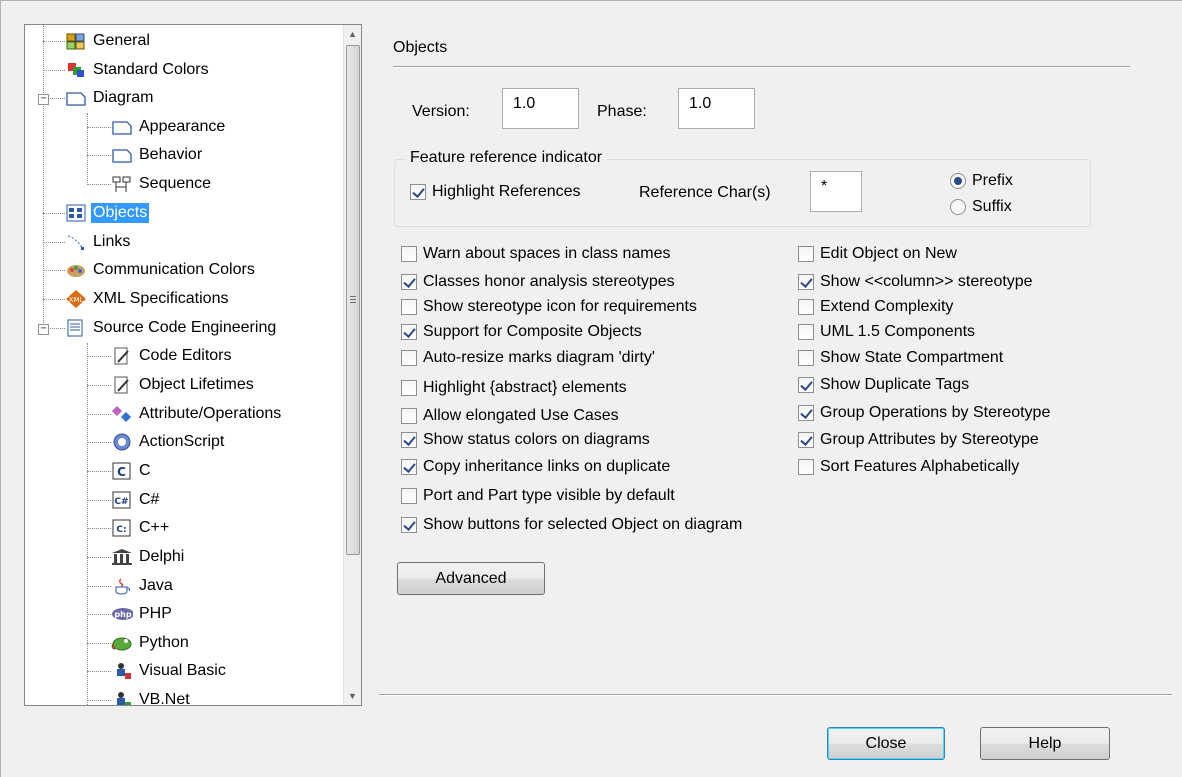 This screenshot has width=1182, height=777. I want to click on tree-item-csharp: C# C#, so click(136, 500).